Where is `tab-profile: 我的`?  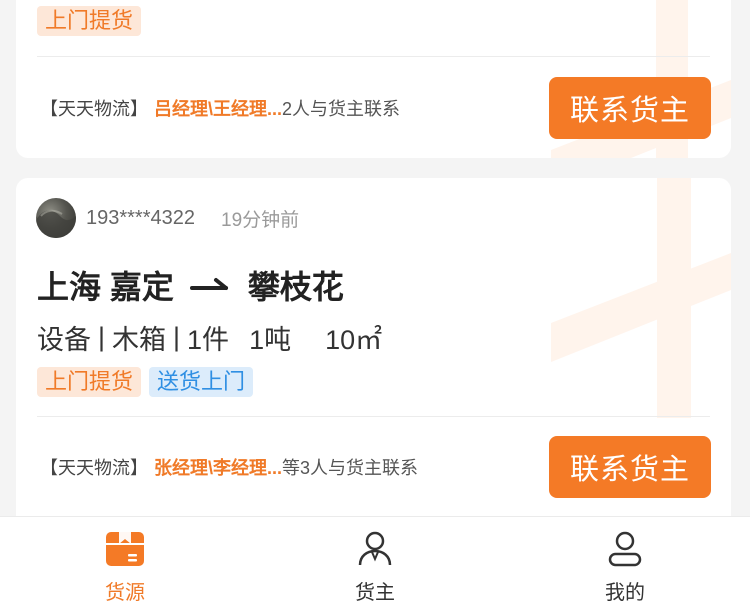
tab-profile: 我的 is located at coordinates (625, 566).